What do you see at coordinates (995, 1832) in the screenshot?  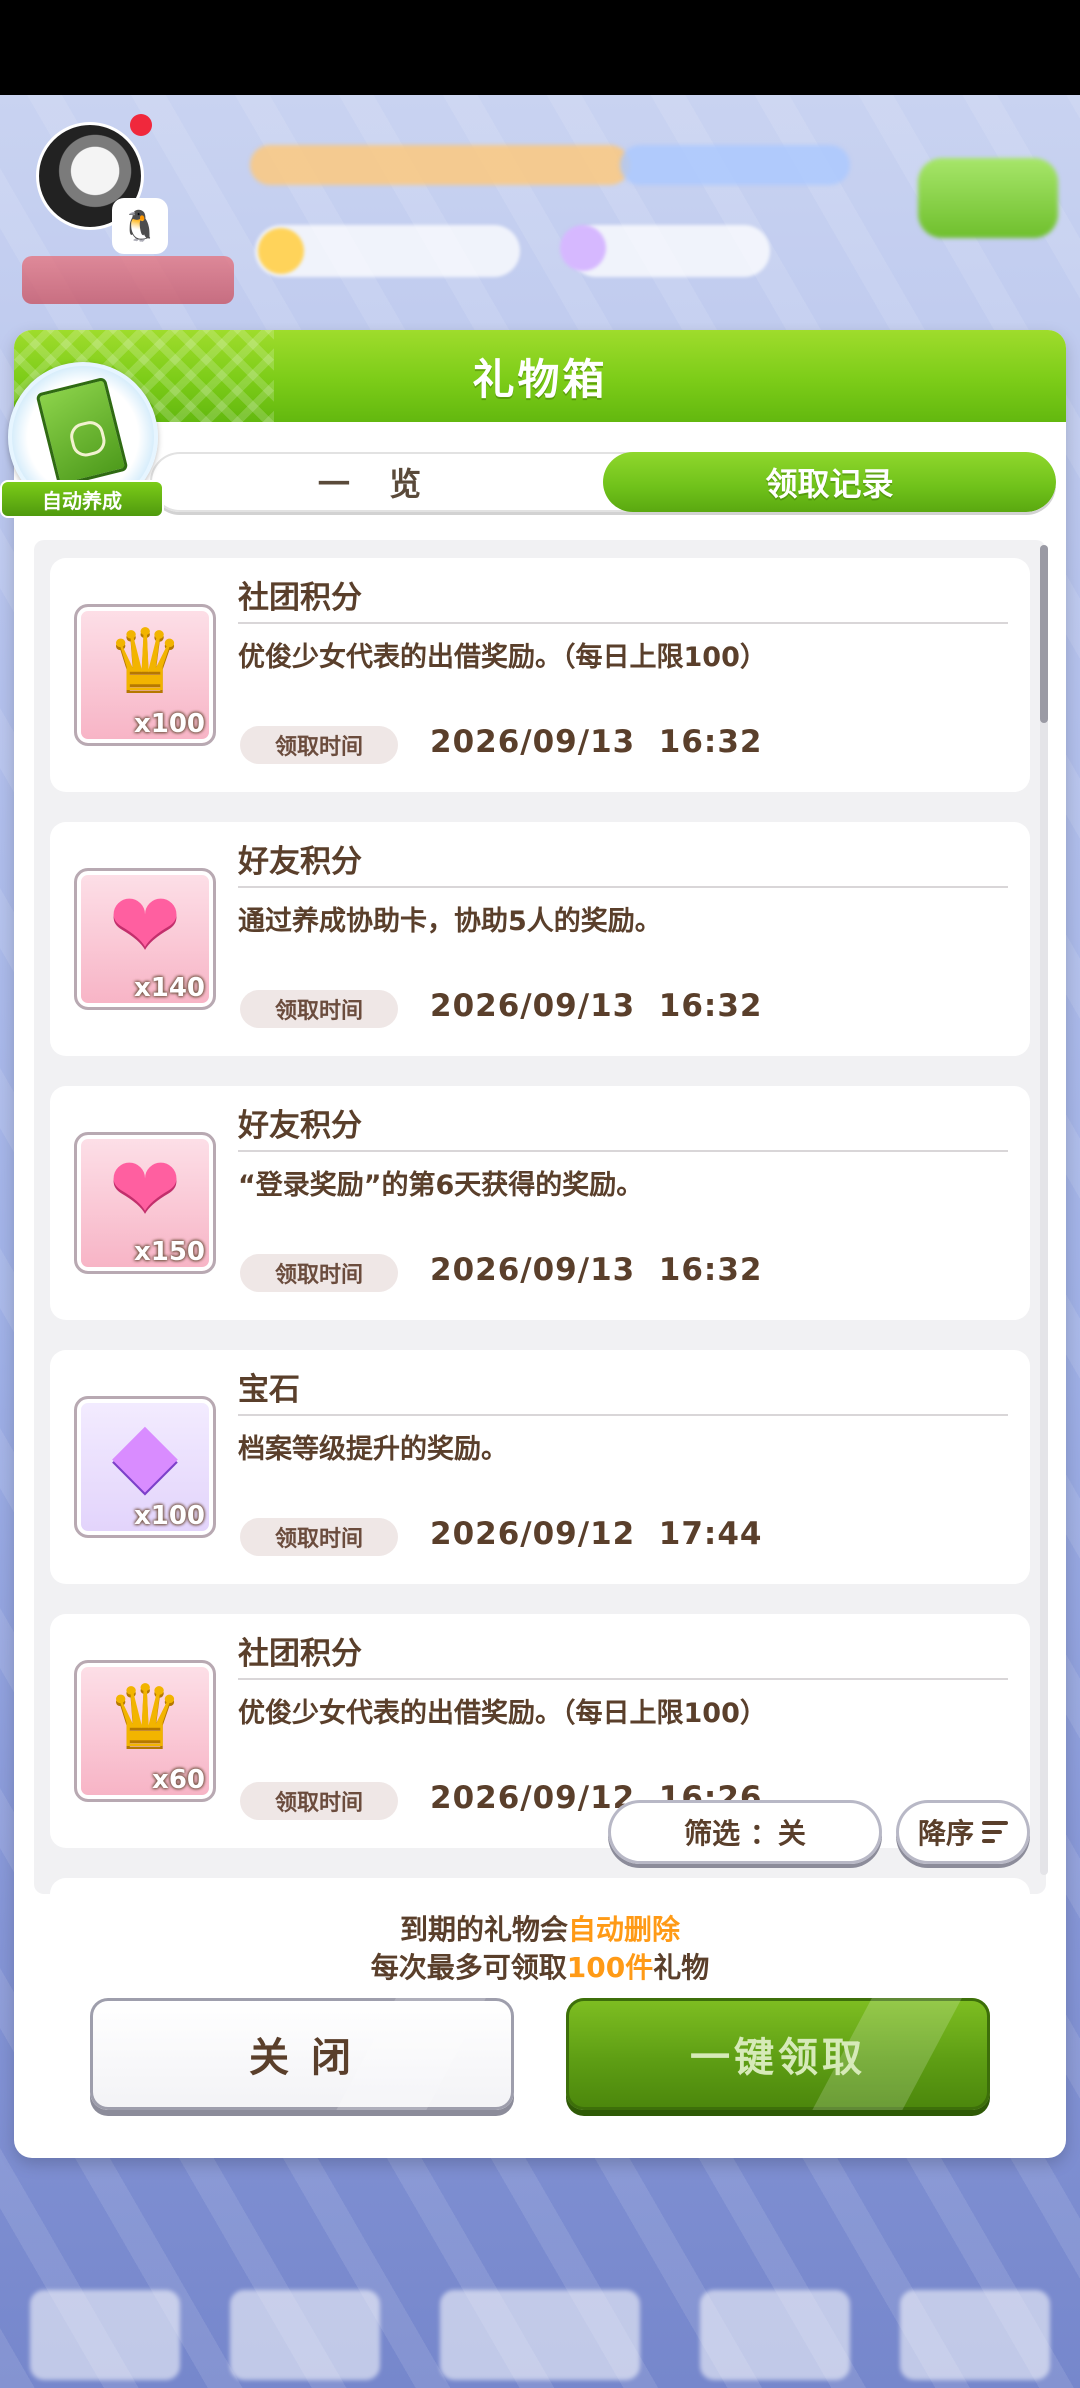 I see `sort-icon` at bounding box center [995, 1832].